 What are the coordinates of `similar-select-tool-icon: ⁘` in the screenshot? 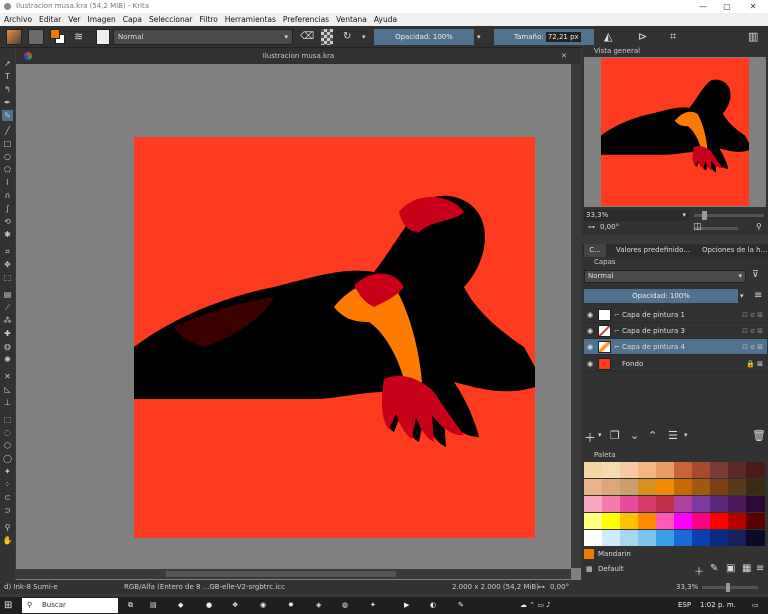 It's located at (7, 484).